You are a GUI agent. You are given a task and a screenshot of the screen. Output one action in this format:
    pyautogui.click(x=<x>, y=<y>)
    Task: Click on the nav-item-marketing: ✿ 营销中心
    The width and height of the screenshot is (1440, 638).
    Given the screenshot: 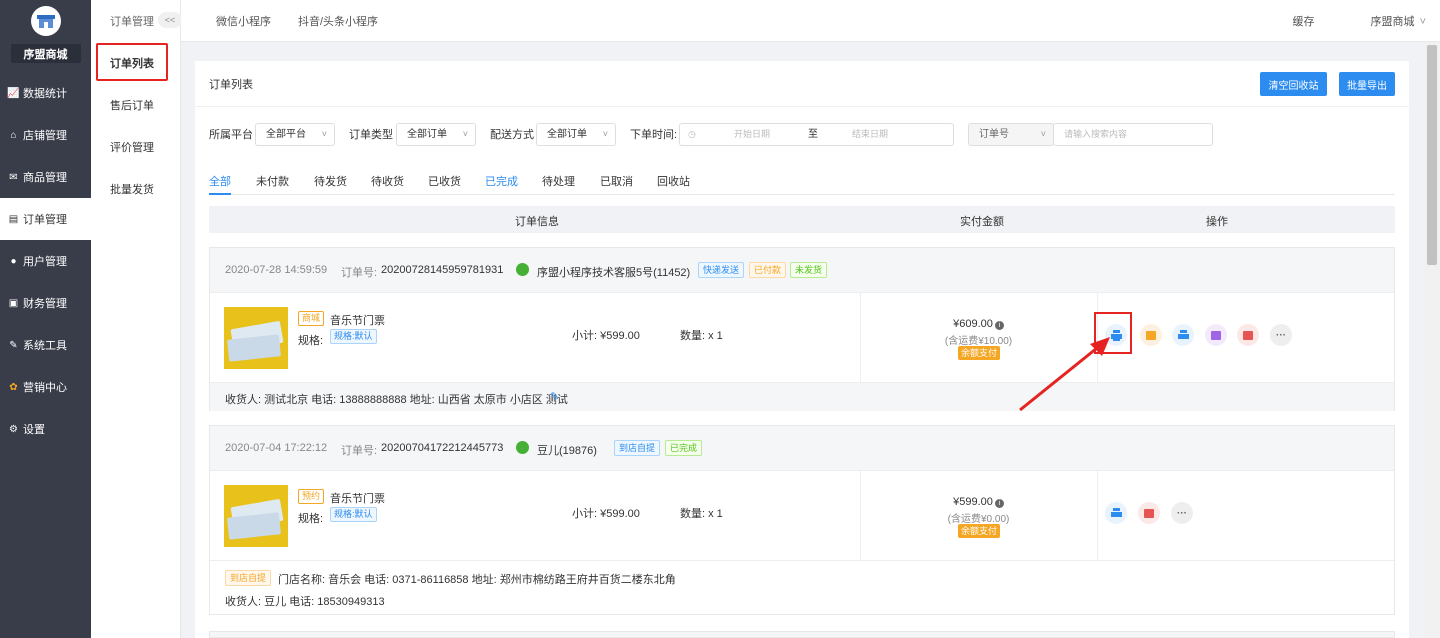 What is the action you would take?
    pyautogui.click(x=45, y=387)
    